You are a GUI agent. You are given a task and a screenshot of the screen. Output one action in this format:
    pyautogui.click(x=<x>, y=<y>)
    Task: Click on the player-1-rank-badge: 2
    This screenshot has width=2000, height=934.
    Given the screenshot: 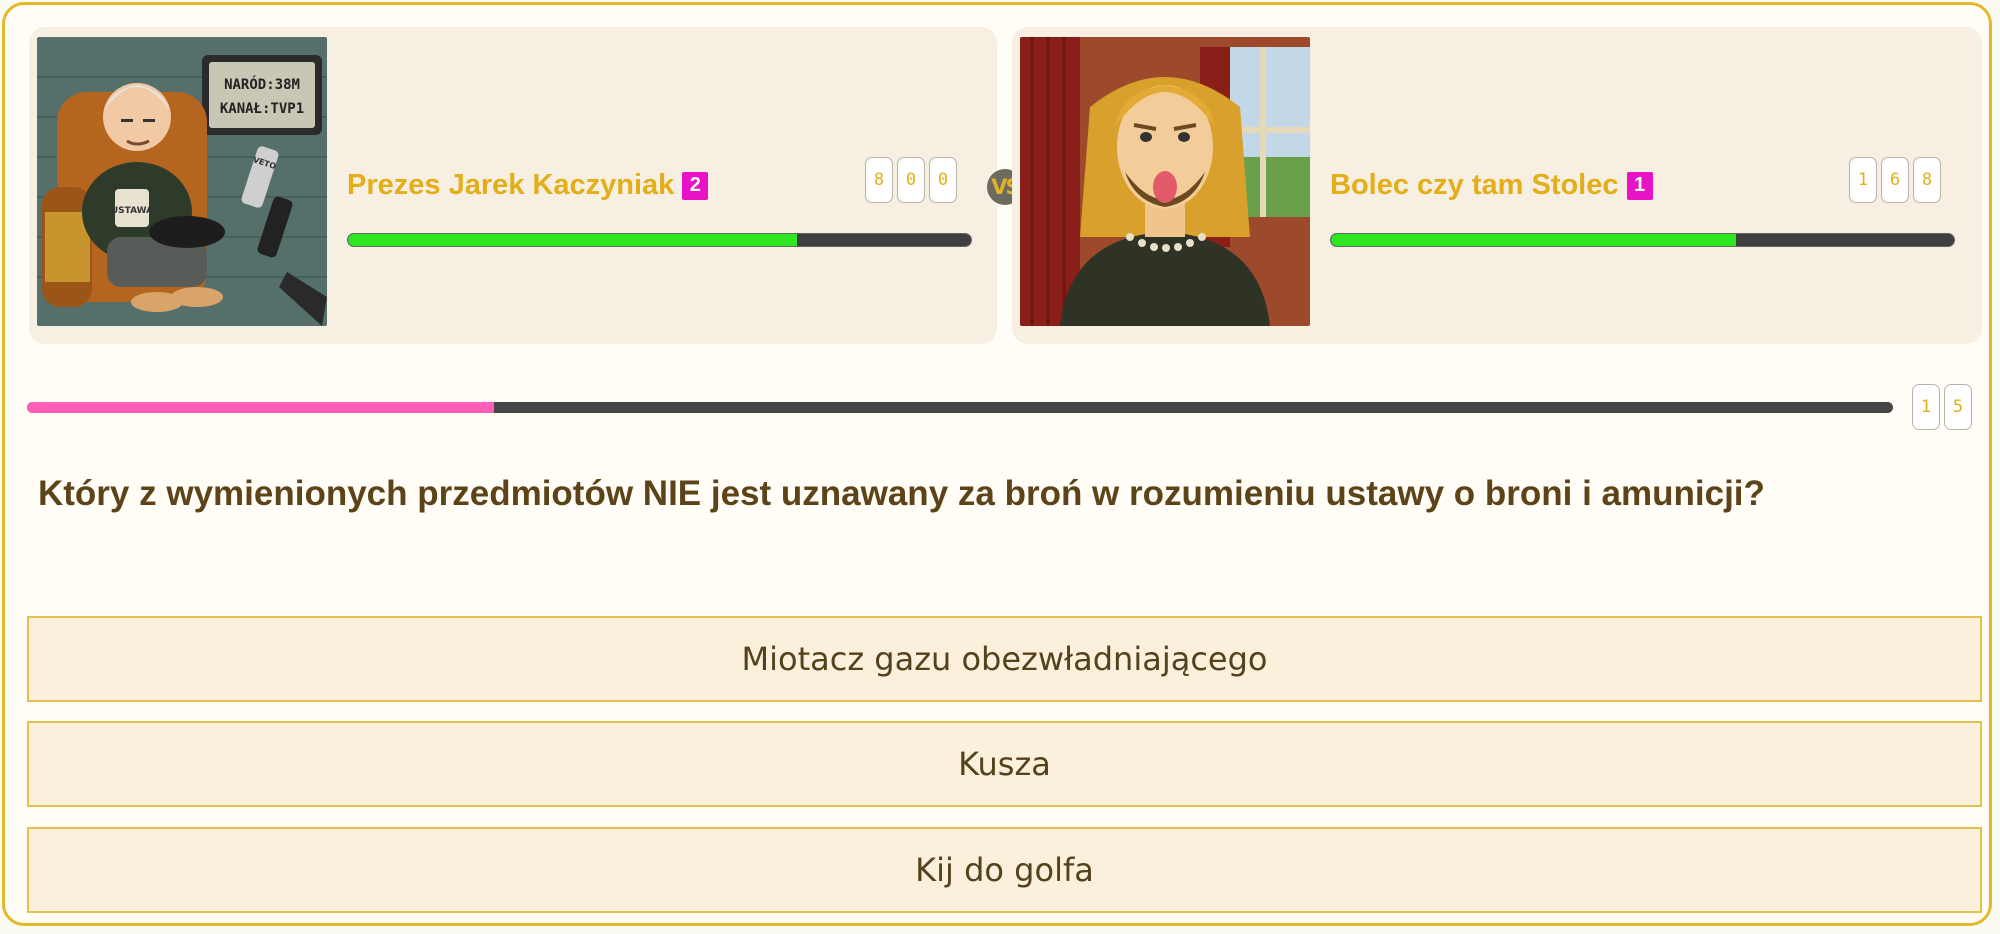 What is the action you would take?
    pyautogui.click(x=695, y=185)
    